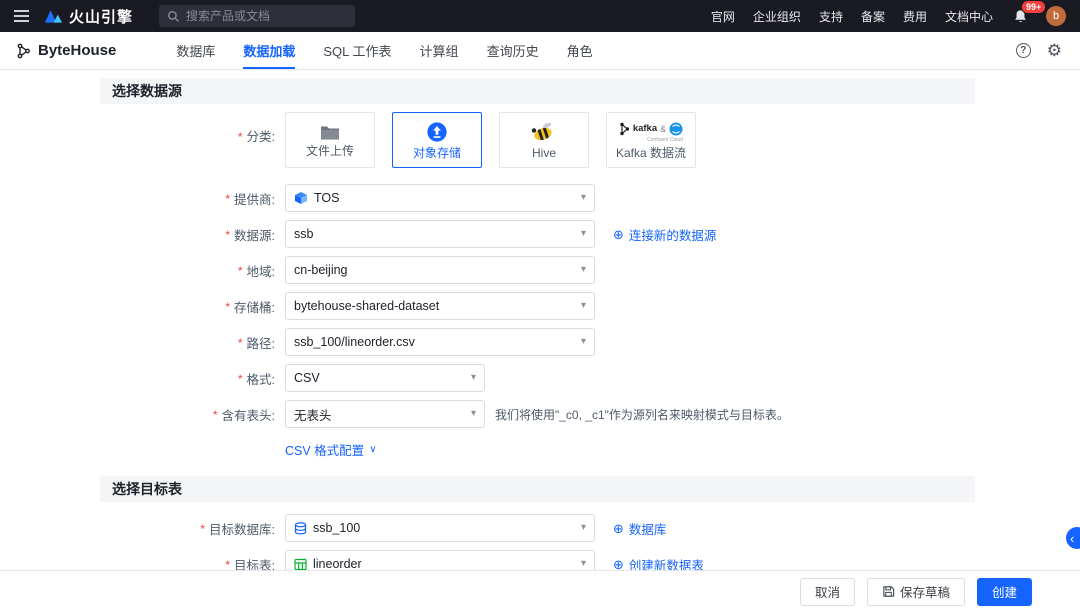 Image resolution: width=1080 pixels, height=612 pixels. What do you see at coordinates (367, 306) in the screenshot?
I see `bucket-value: bytehouse-shared-dataset` at bounding box center [367, 306].